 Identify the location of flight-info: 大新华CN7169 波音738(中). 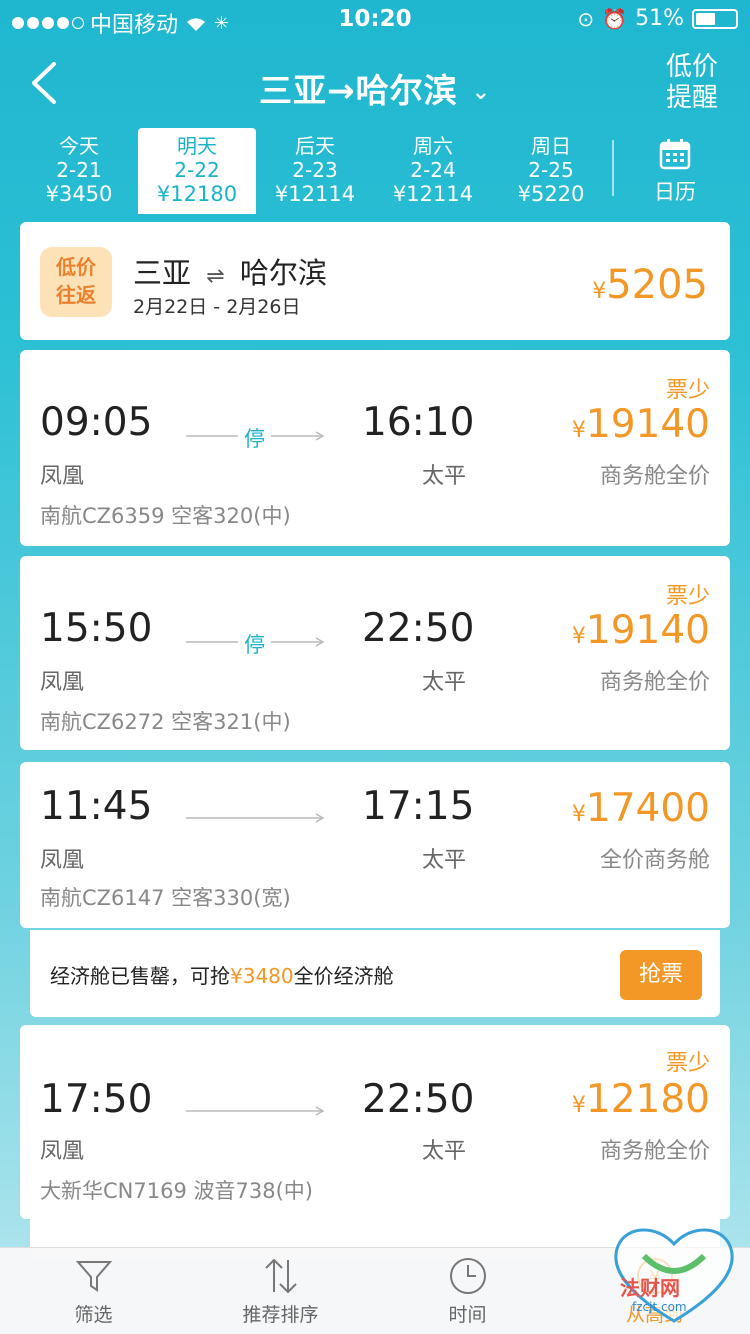
(176, 1191).